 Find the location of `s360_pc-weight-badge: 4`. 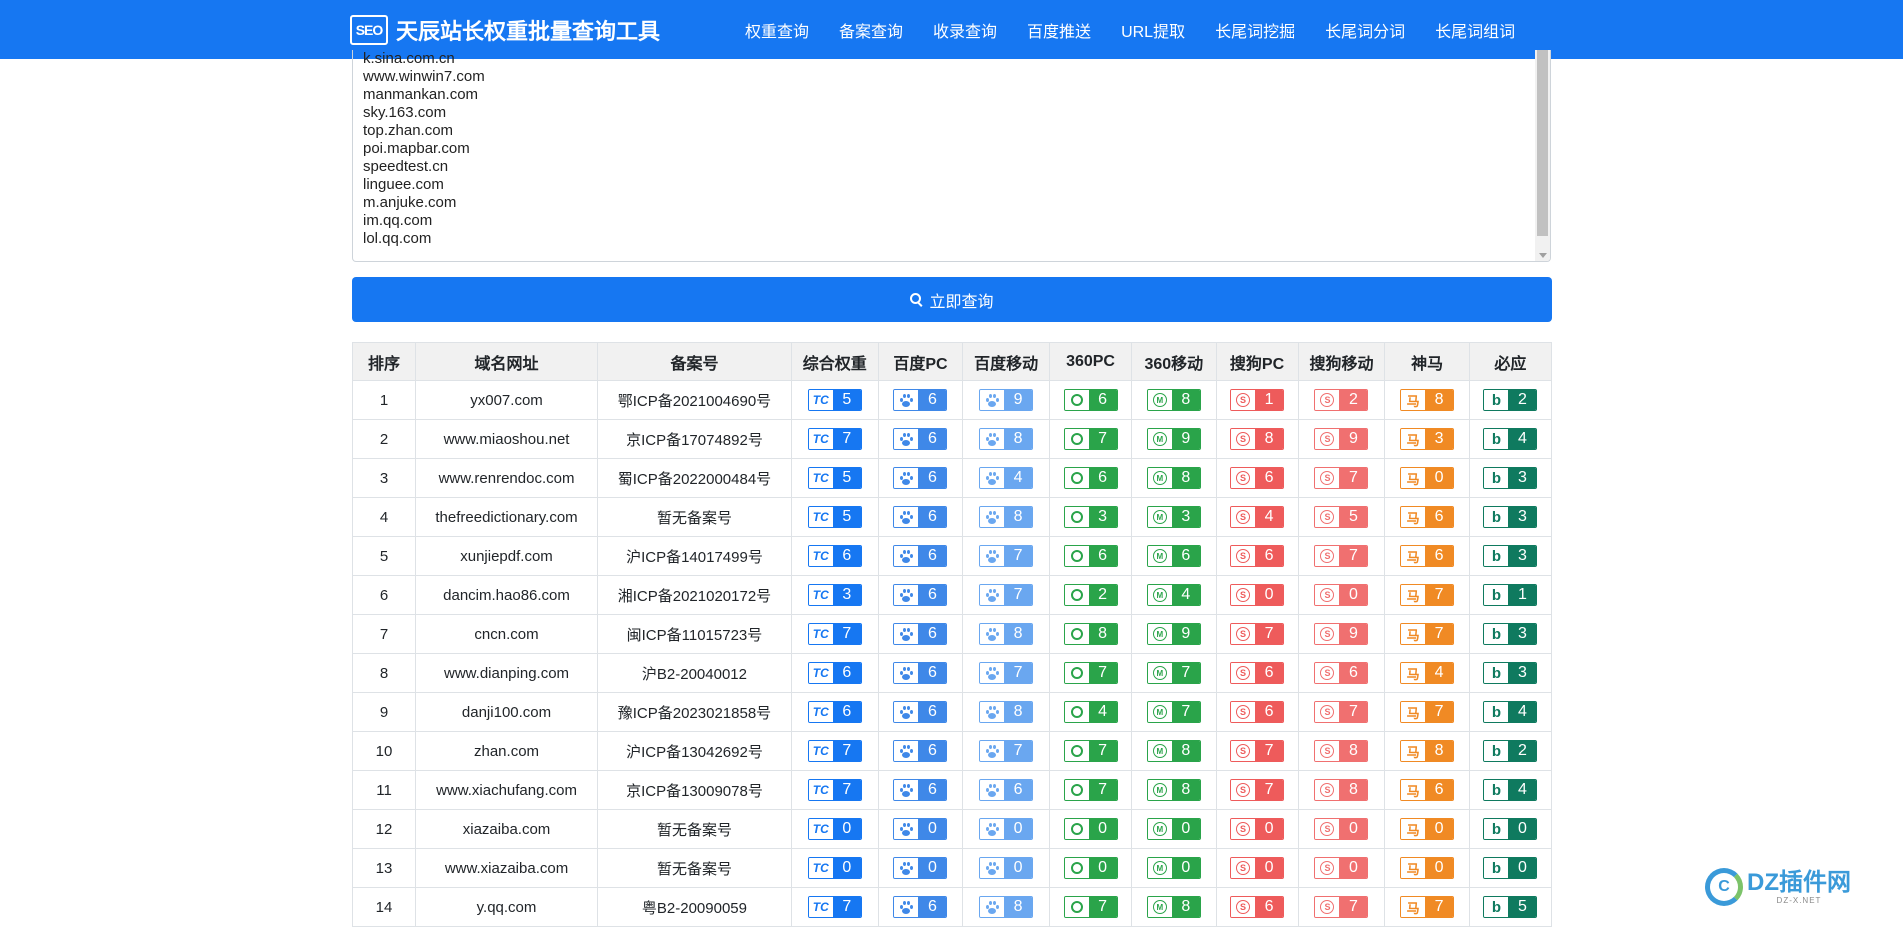

s360_pc-weight-badge: 4 is located at coordinates (1090, 712).